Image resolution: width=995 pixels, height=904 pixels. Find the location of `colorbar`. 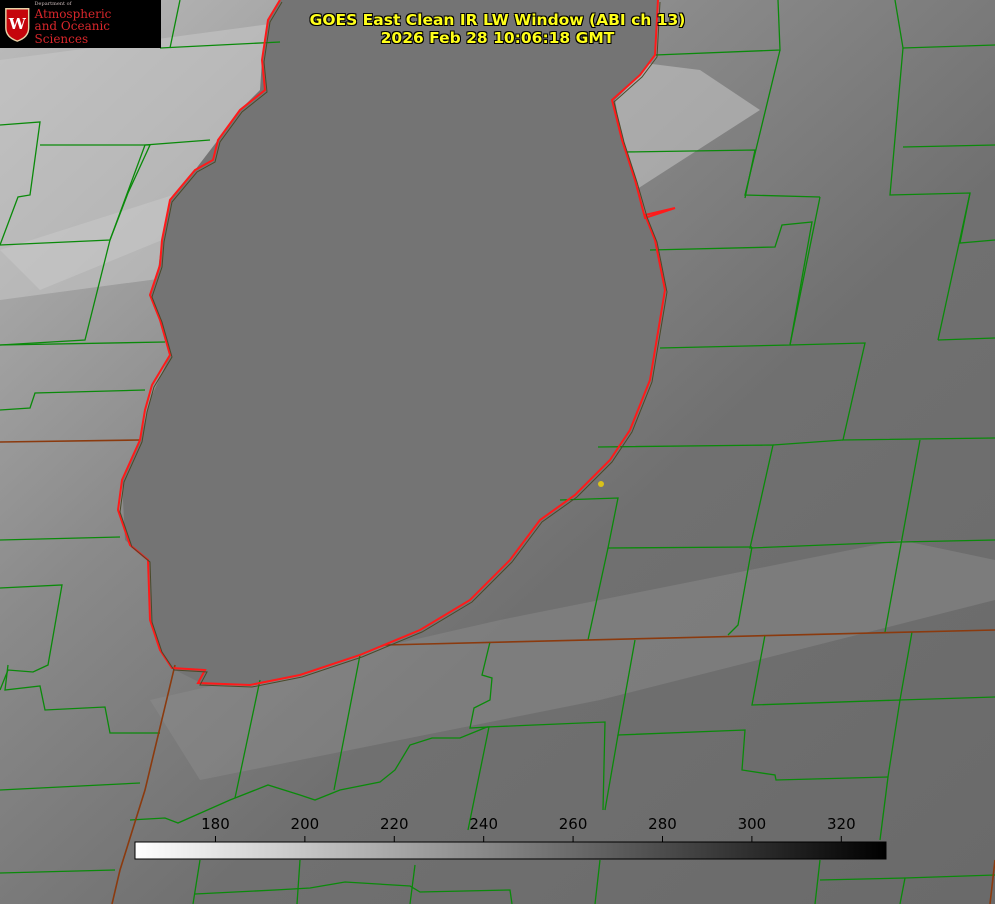

colorbar is located at coordinates (510, 850).